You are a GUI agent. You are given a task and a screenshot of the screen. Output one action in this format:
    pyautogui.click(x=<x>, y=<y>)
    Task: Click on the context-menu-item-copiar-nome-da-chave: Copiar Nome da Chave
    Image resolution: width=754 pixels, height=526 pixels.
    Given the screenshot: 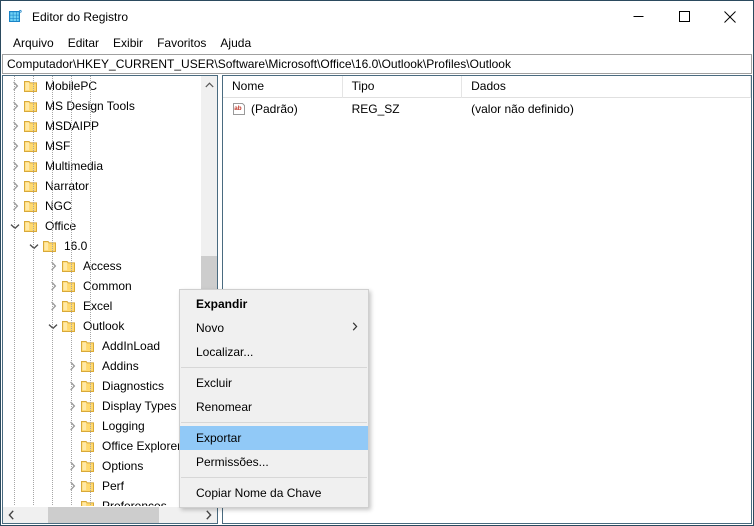 What is the action you would take?
    pyautogui.click(x=274, y=493)
    